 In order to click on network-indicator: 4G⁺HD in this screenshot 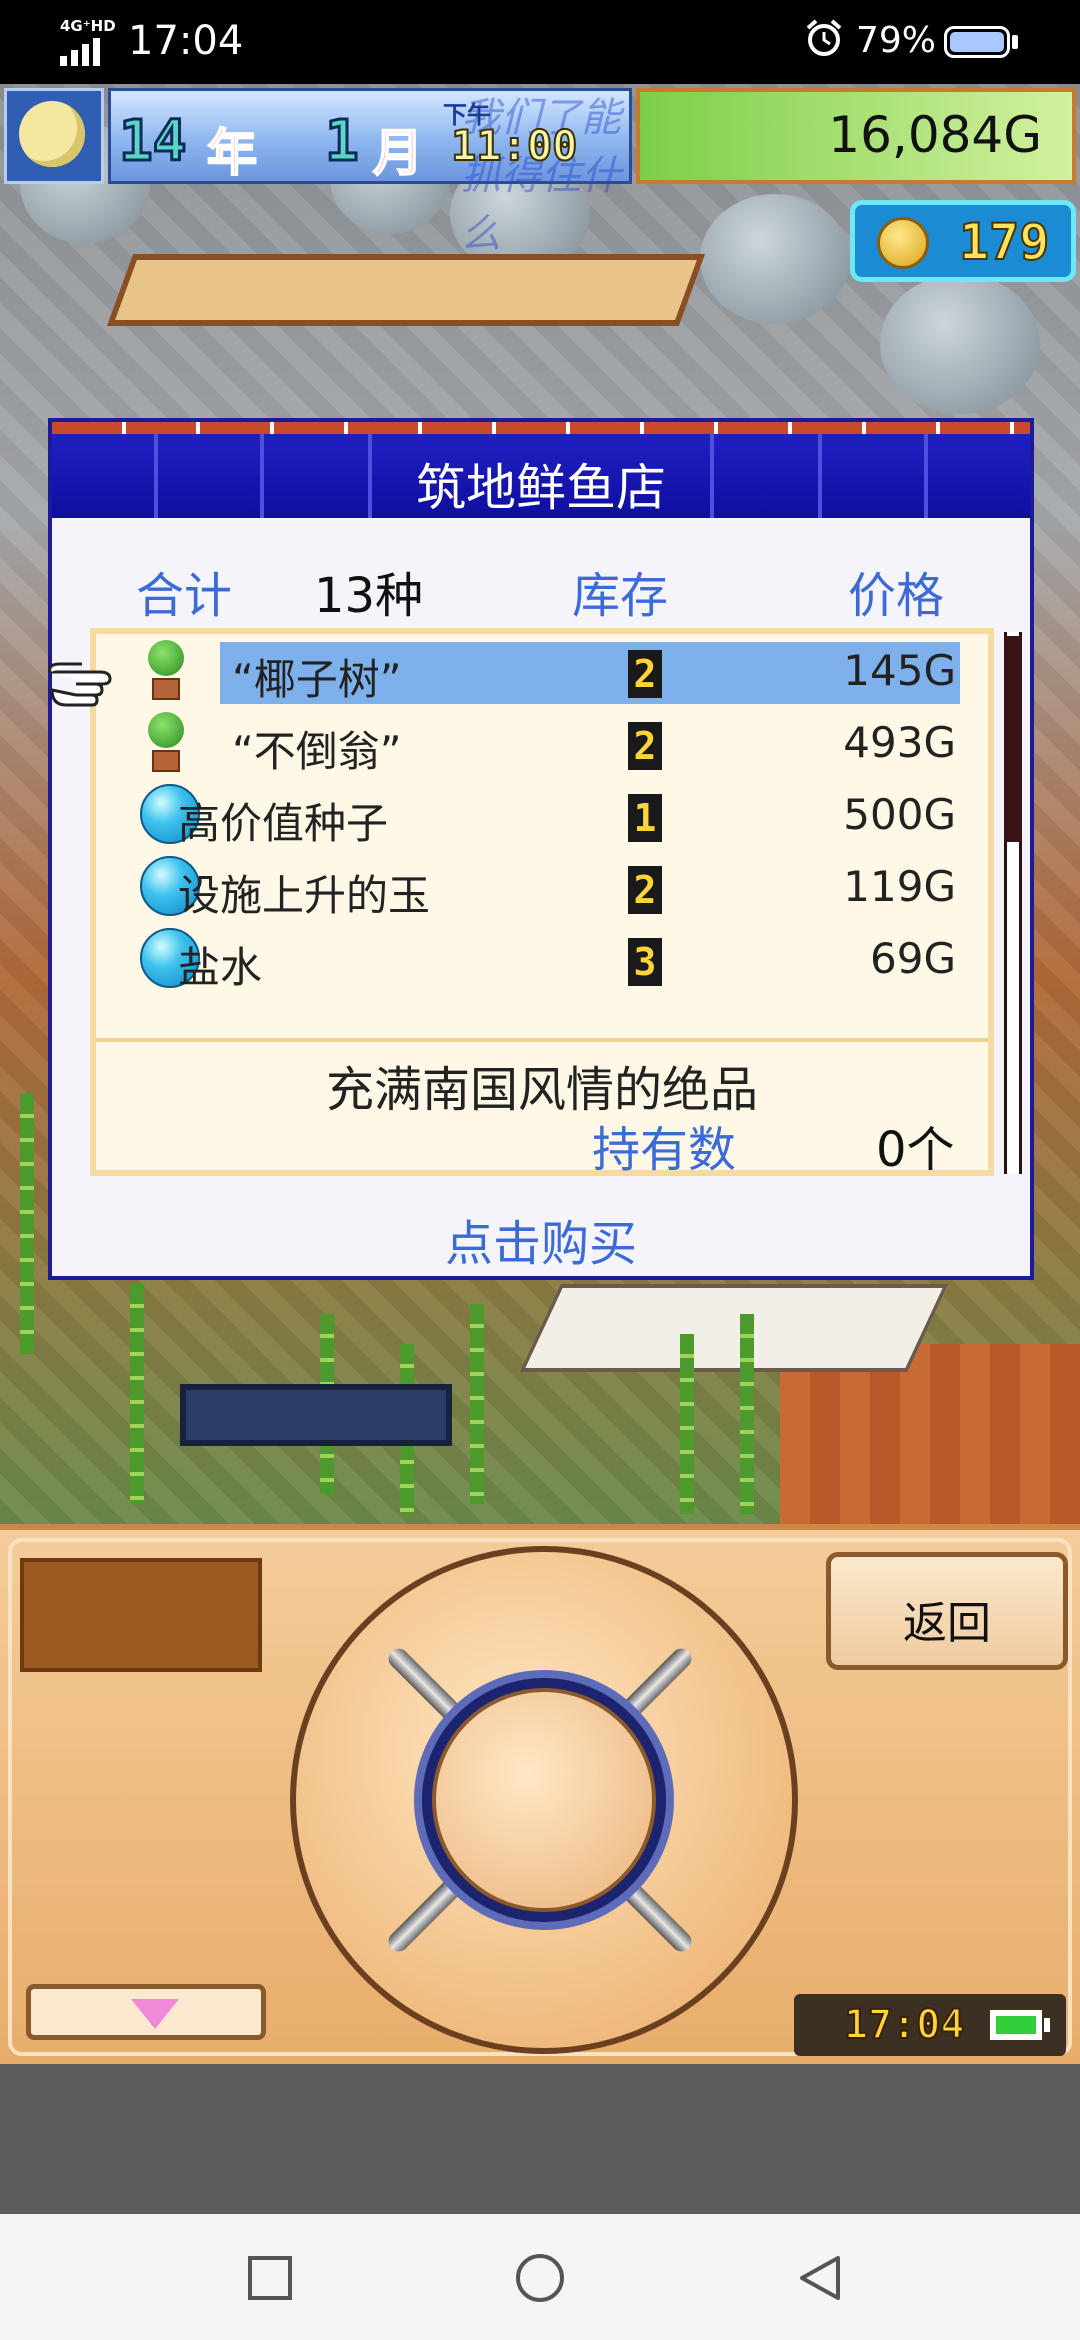, I will do `click(88, 26)`.